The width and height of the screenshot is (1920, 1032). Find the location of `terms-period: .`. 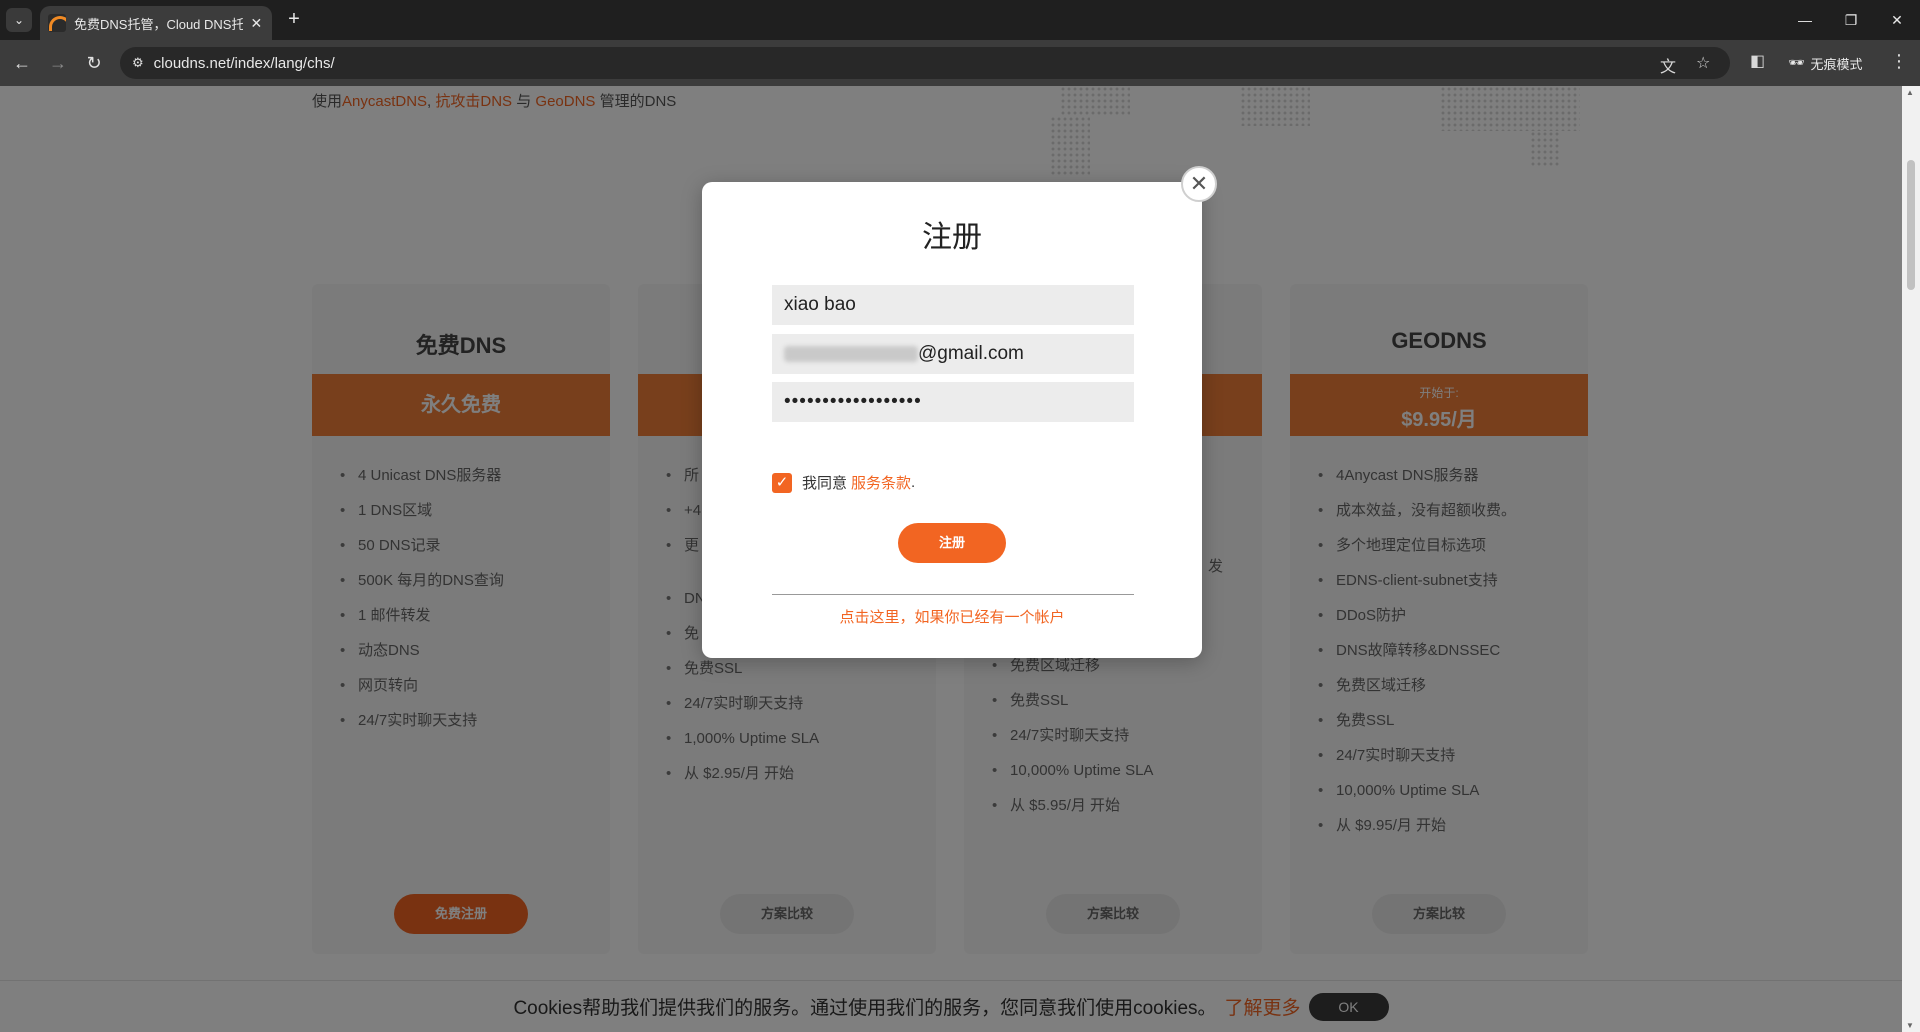

terms-period: . is located at coordinates (913, 482).